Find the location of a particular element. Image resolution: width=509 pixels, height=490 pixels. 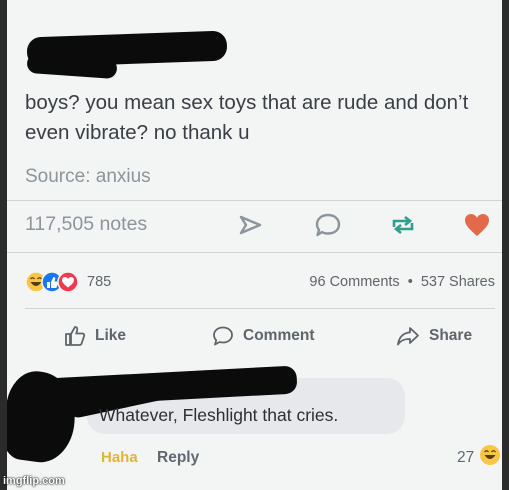

love-reaction-icon is located at coordinates (68, 282).